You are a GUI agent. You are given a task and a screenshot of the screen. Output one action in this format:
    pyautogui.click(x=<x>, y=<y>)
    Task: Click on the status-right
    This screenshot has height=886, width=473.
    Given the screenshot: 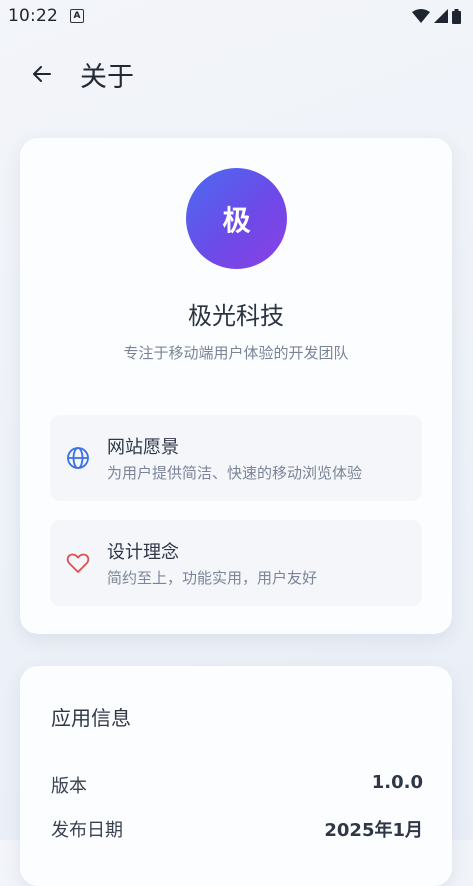 What is the action you would take?
    pyautogui.click(x=436, y=16)
    